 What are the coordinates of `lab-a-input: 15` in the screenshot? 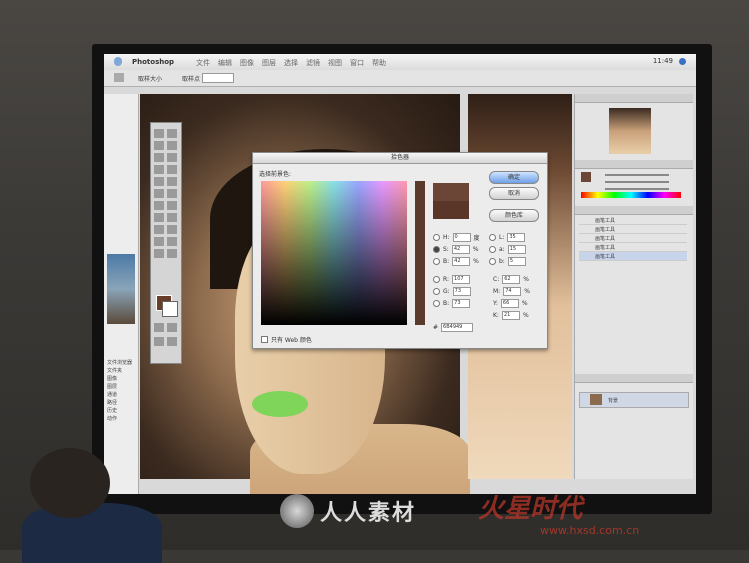 It's located at (516, 249).